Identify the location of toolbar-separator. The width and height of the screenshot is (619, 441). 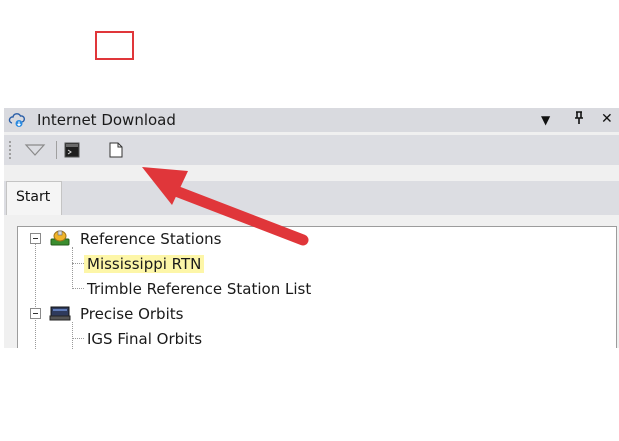
(56, 150).